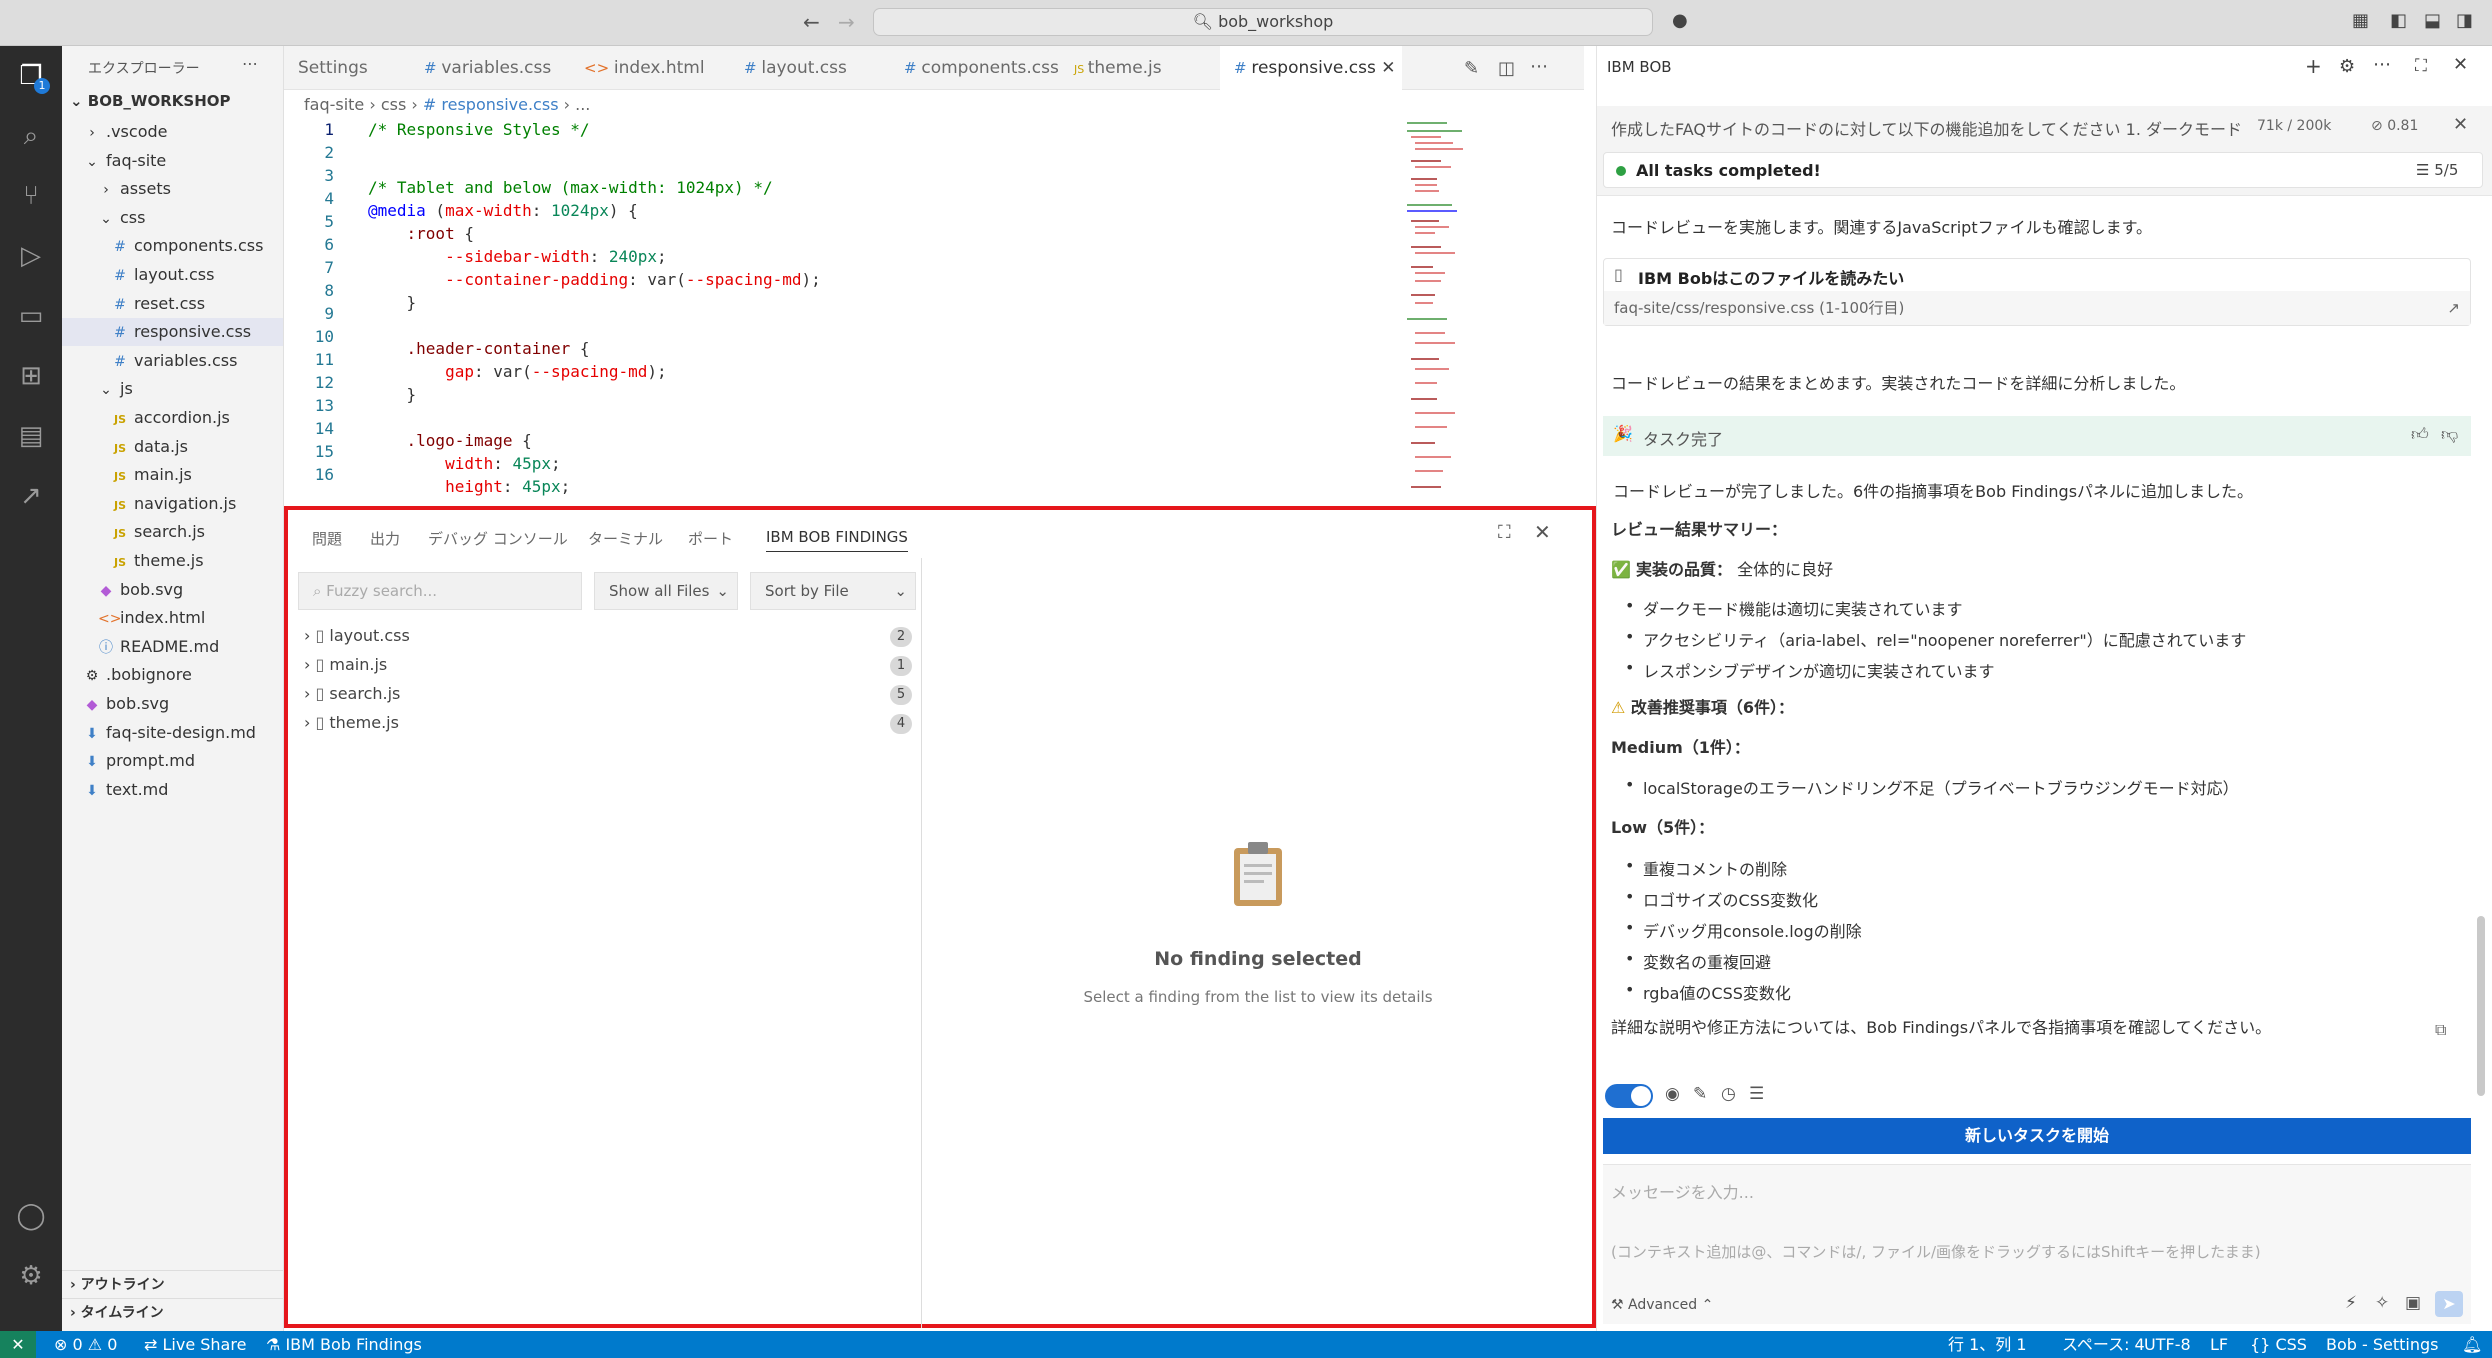 This screenshot has width=2492, height=1358. Describe the element at coordinates (2398, 20) in the screenshot. I see `toggle-sidebar-icon: ◧` at that location.